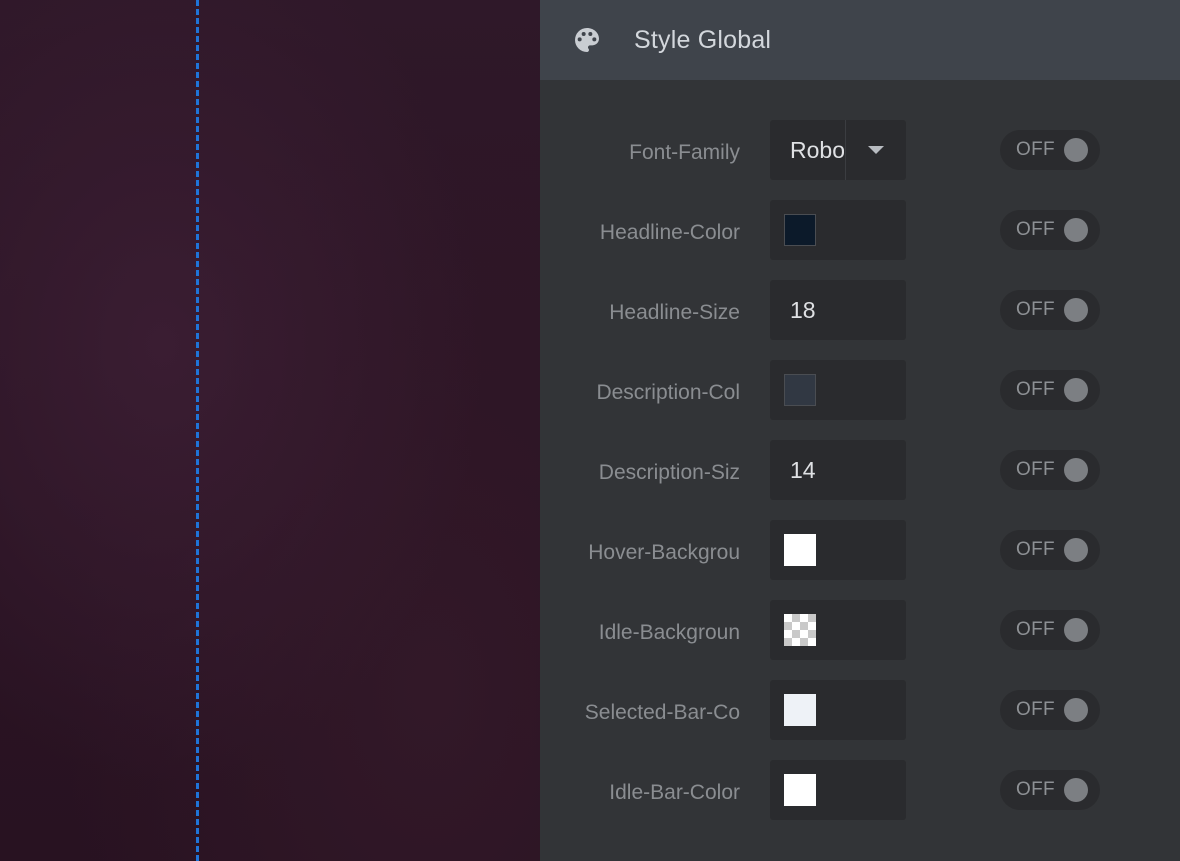 This screenshot has width=1180, height=861. What do you see at coordinates (669, 632) in the screenshot?
I see `setting-label: Idle-Backgroun` at bounding box center [669, 632].